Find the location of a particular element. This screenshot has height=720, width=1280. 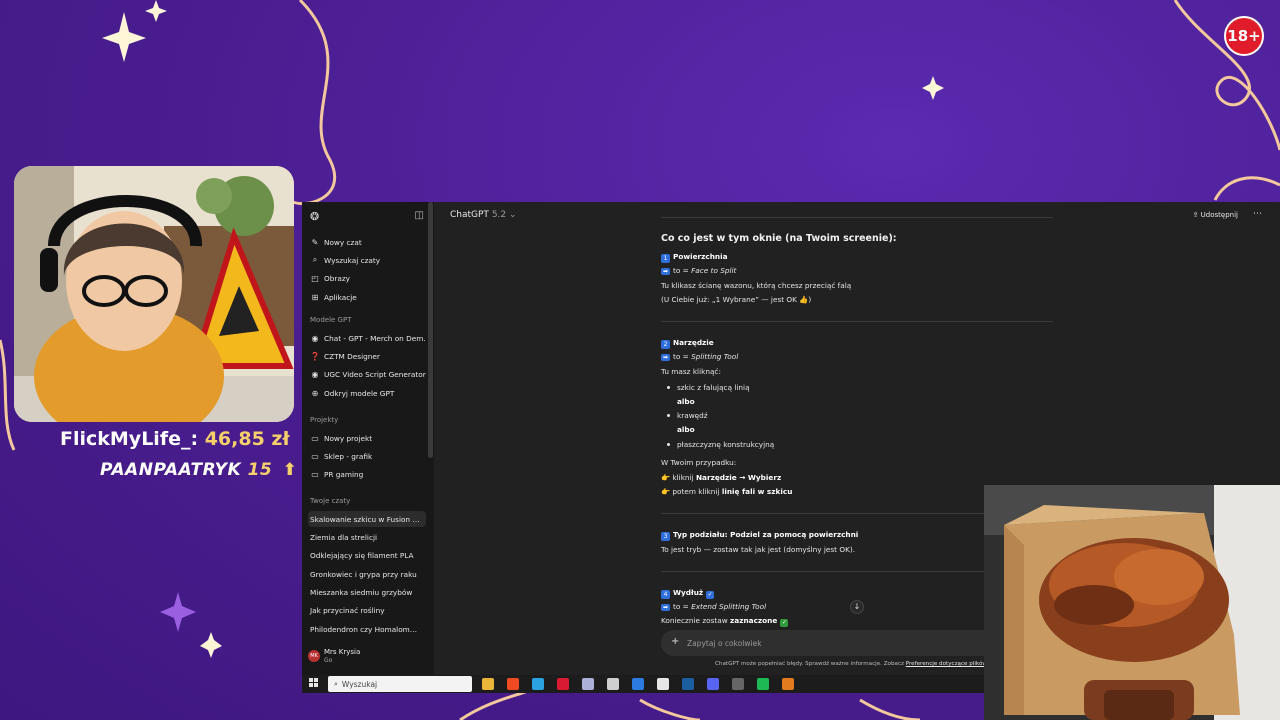

apps-icon: ⊞ is located at coordinates (315, 297).